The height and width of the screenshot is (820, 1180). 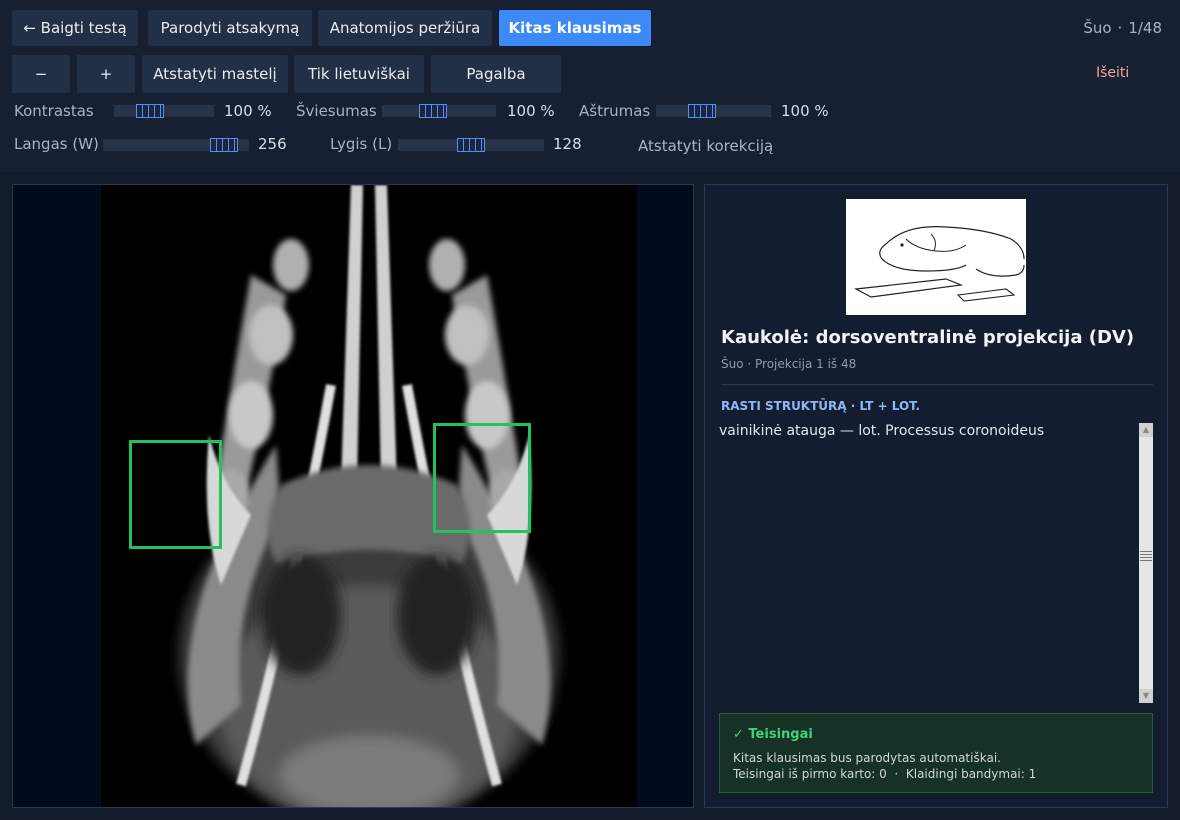 I want to click on brightness-slider, so click(x=439, y=111).